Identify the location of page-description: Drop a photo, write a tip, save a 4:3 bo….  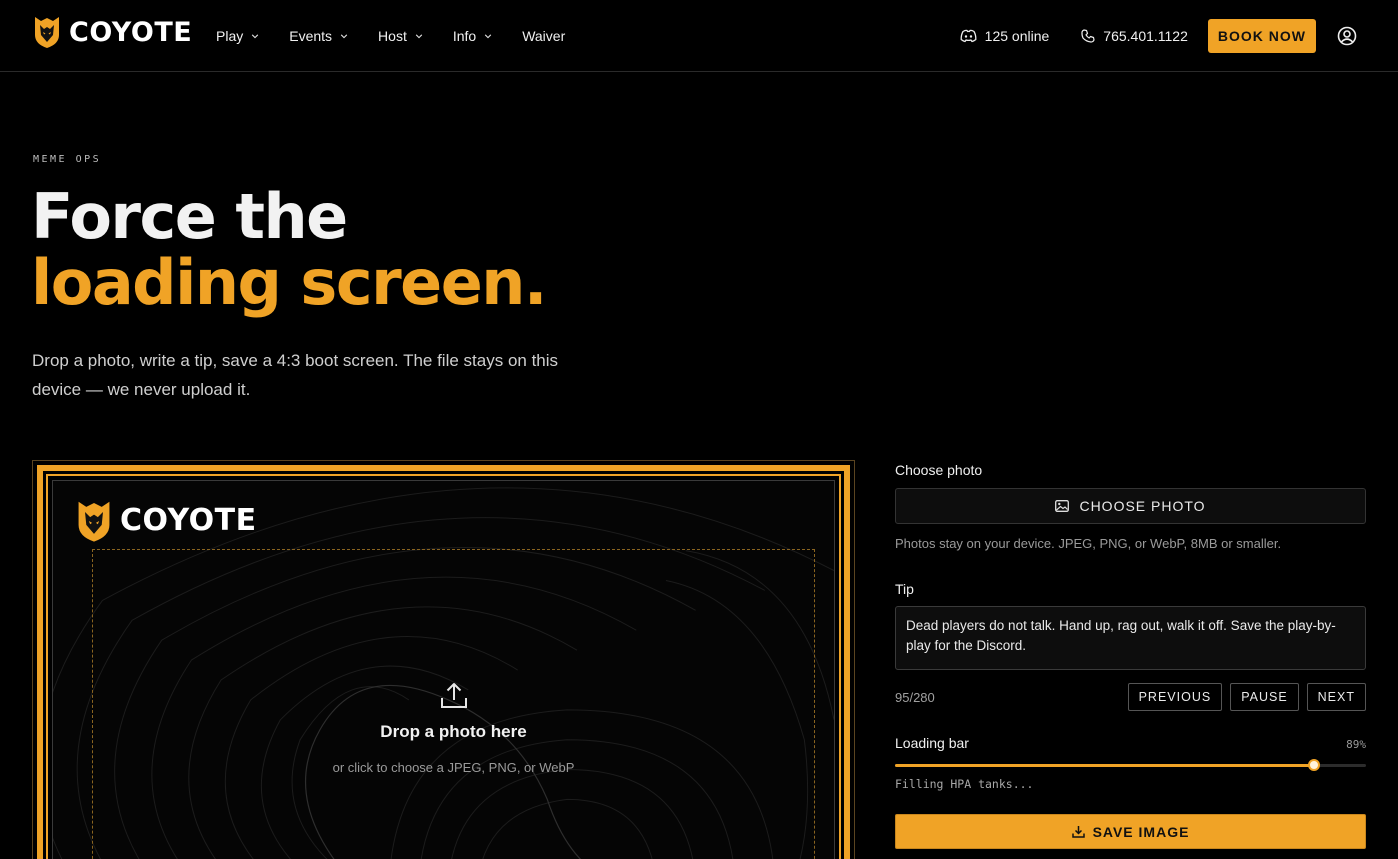
(295, 375).